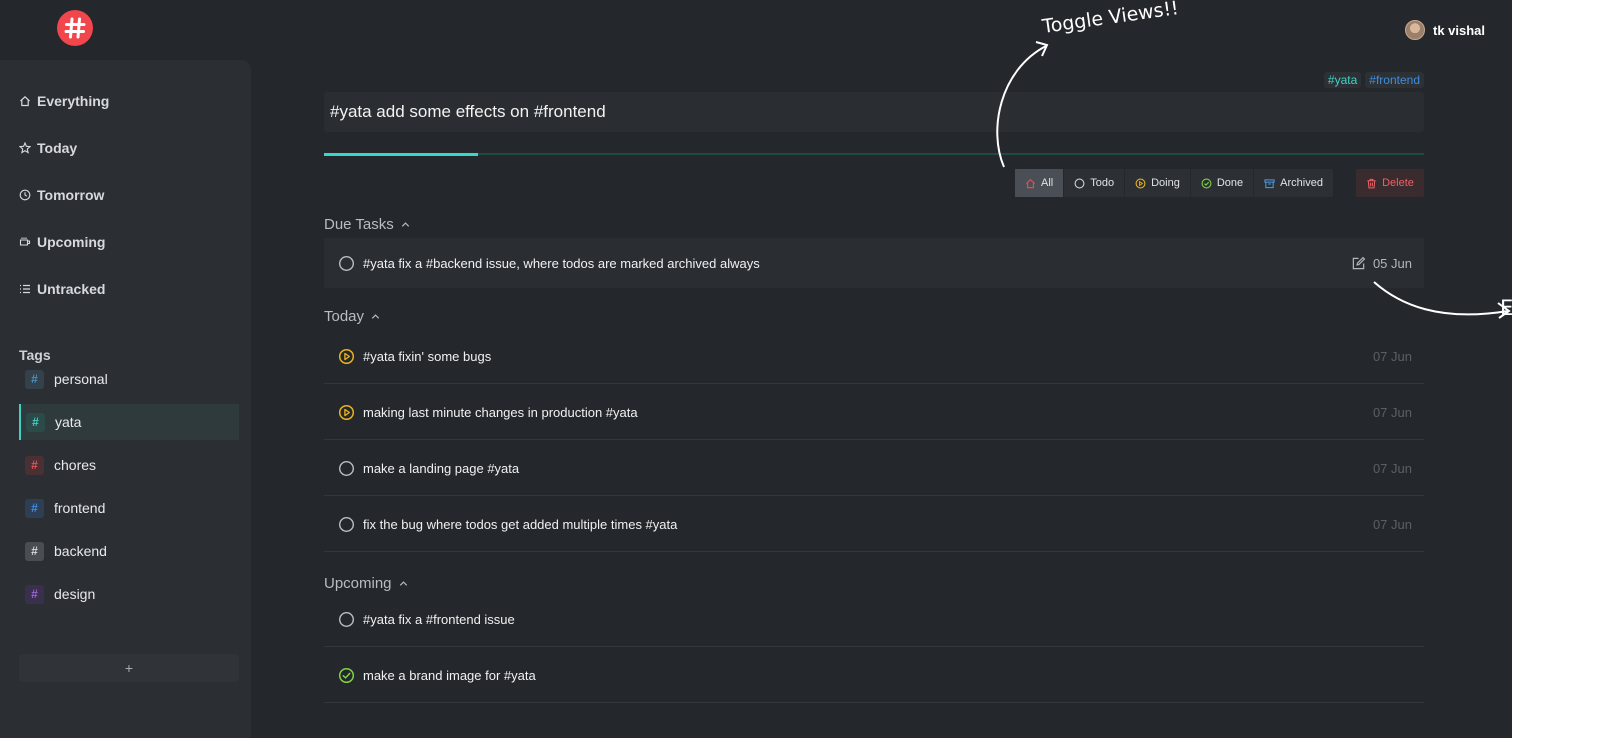 The height and width of the screenshot is (738, 1600). Describe the element at coordinates (1095, 183) in the screenshot. I see `toggle-todo: Todo` at that location.